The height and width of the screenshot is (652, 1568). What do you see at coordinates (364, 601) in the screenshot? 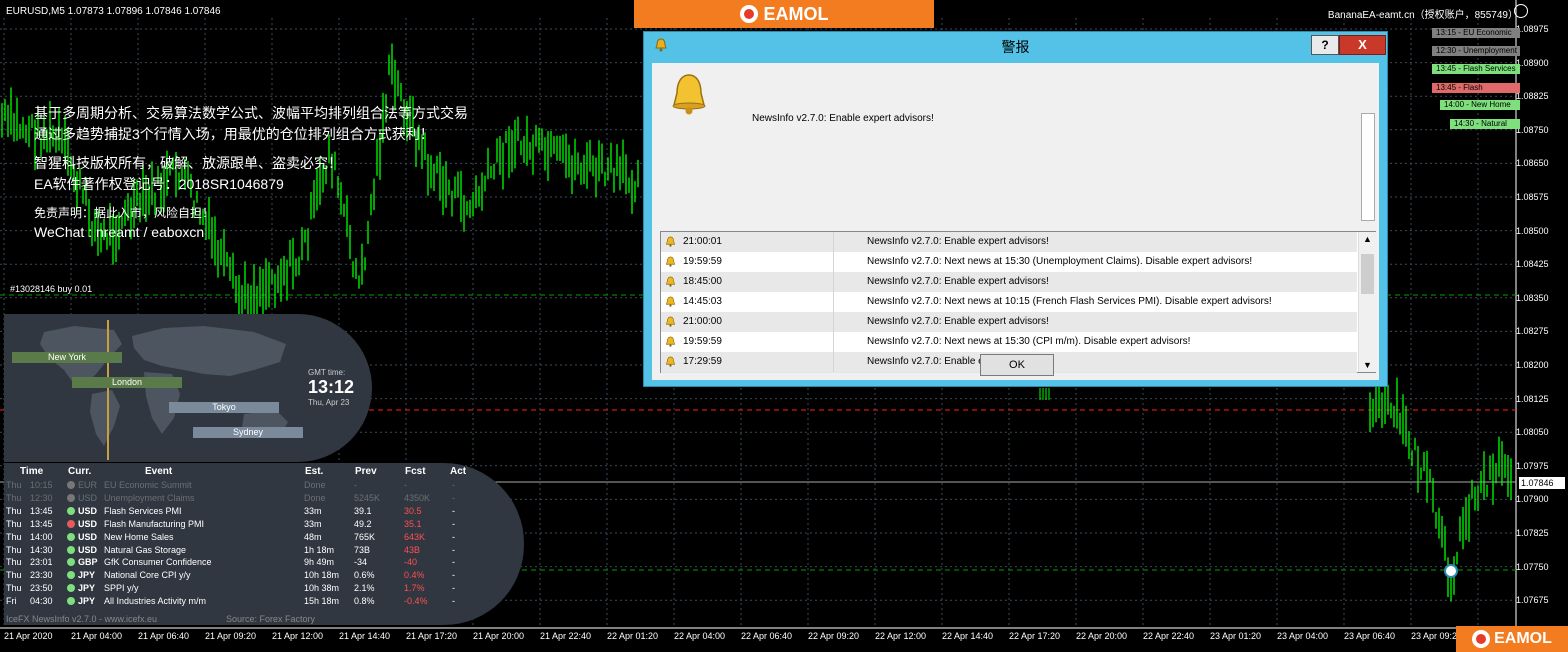
I see `news-cell-prev: 0.8%` at bounding box center [364, 601].